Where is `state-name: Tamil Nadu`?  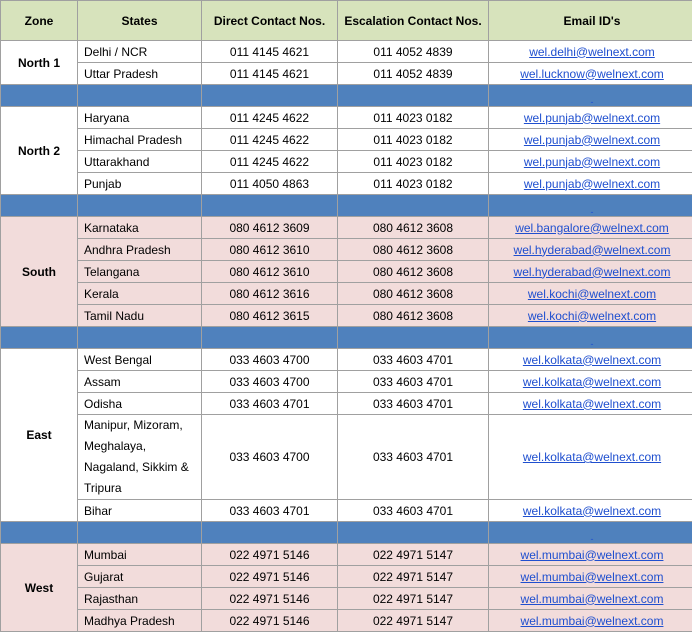 state-name: Tamil Nadu is located at coordinates (139, 315).